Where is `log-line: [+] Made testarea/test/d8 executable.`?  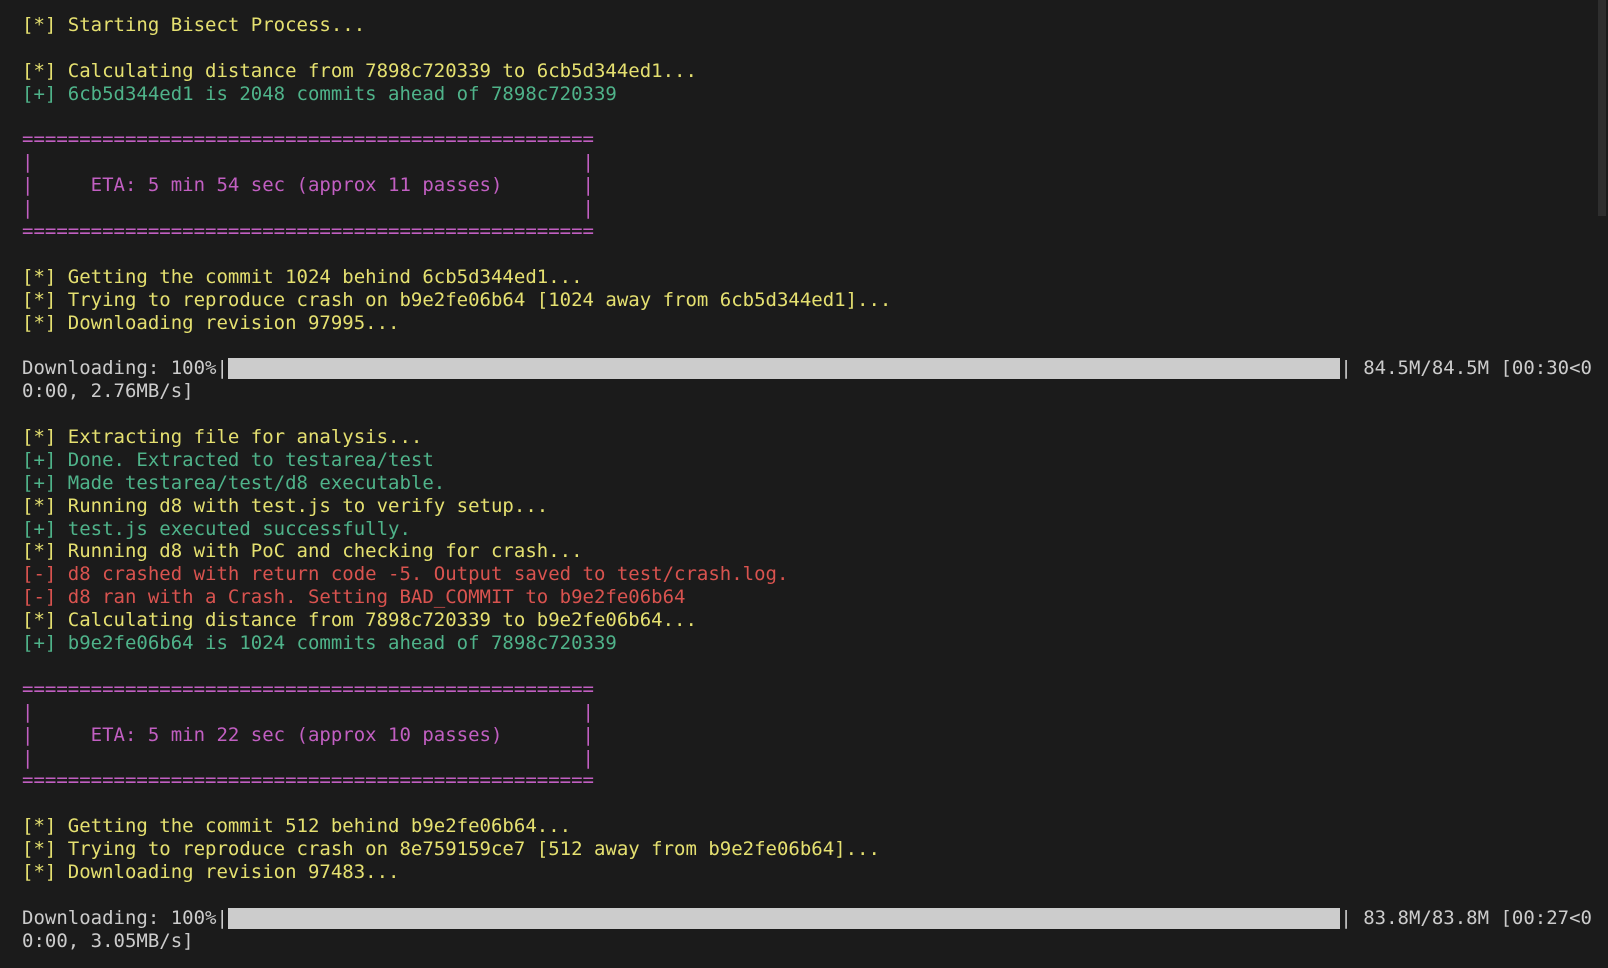
log-line: [+] Made testarea/test/d8 executable. is located at coordinates (234, 482).